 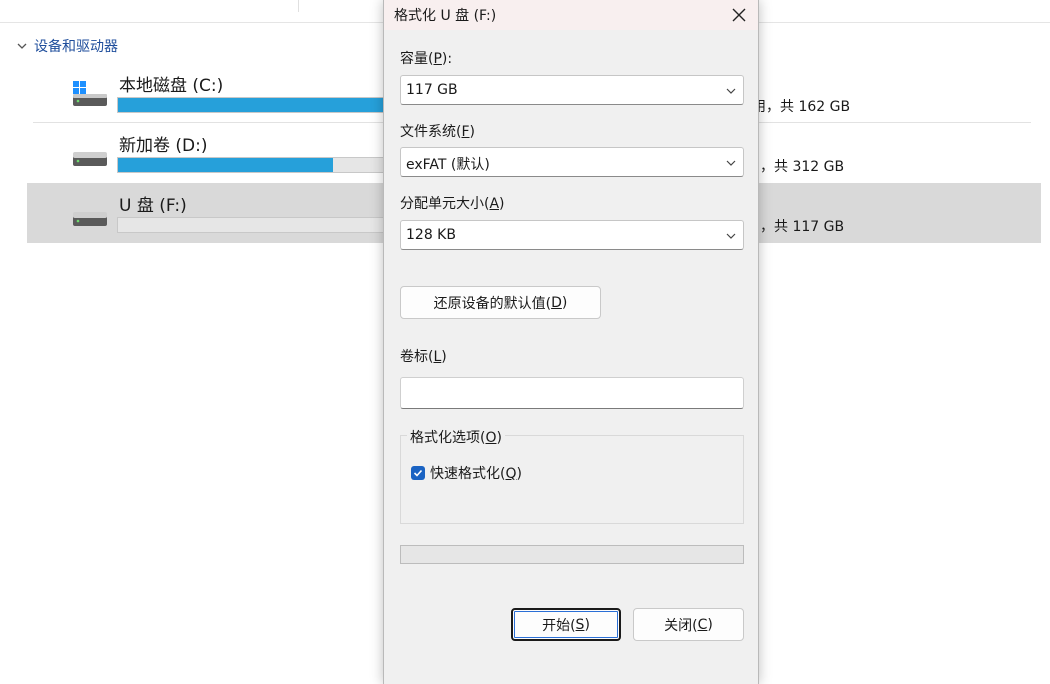 What do you see at coordinates (163, 146) in the screenshot?
I see `drive-name: 新加卷 (D:)` at bounding box center [163, 146].